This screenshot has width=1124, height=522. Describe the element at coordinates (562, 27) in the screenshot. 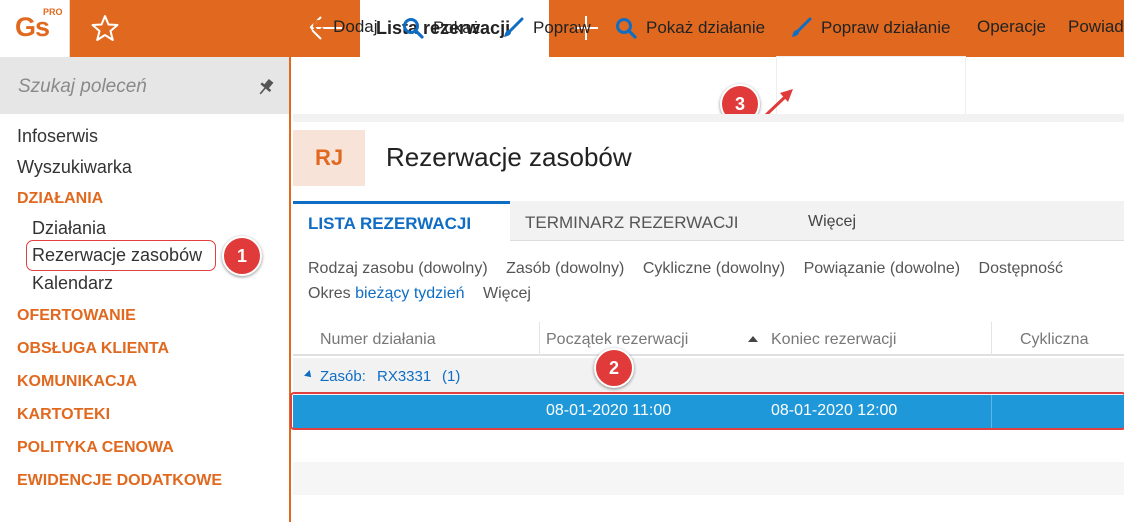

I see `edit-button-label: Popraw` at that location.